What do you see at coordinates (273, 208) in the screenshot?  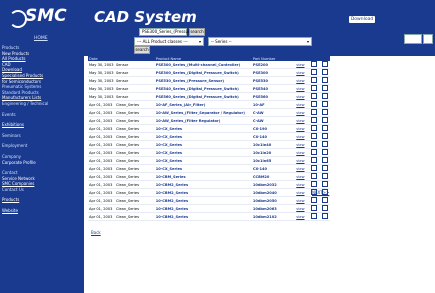 I see `row-part-number: 10dbm2063` at bounding box center [273, 208].